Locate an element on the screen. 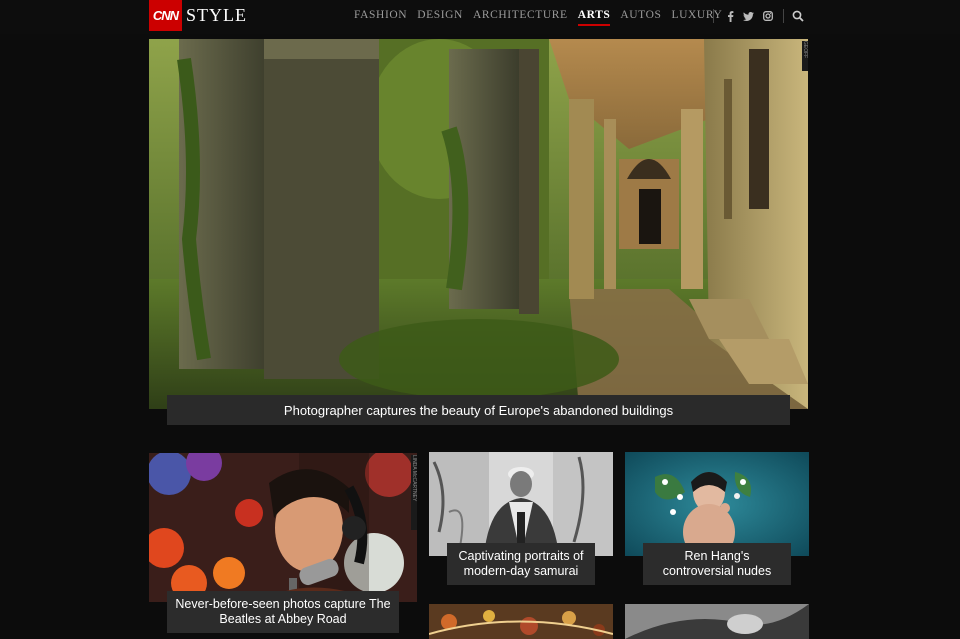 The image size is (960, 639). nav-fashion: FASHION is located at coordinates (380, 16).